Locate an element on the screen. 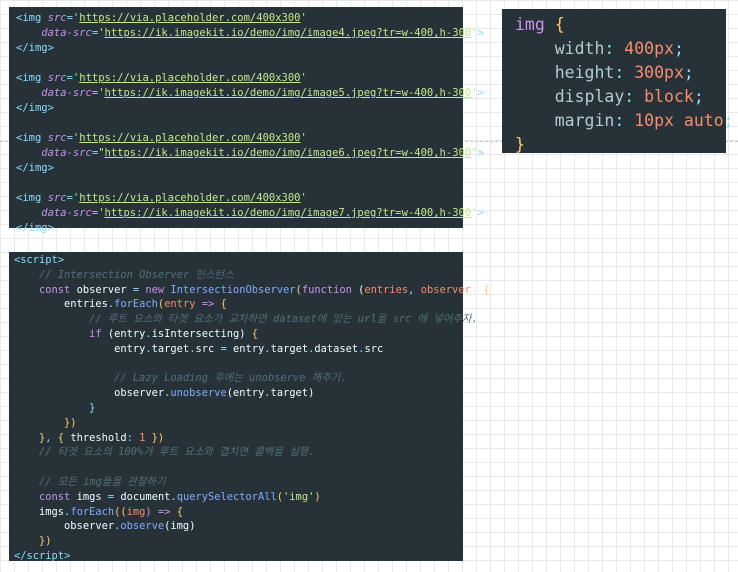 The width and height of the screenshot is (738, 572). code-token: margin is located at coordinates (565, 120).